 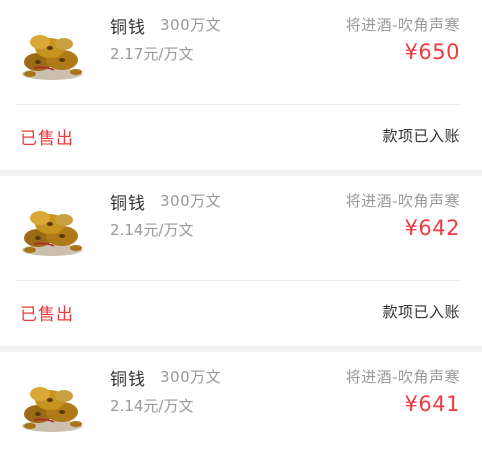 What do you see at coordinates (432, 52) in the screenshot?
I see `order-price: ¥650` at bounding box center [432, 52].